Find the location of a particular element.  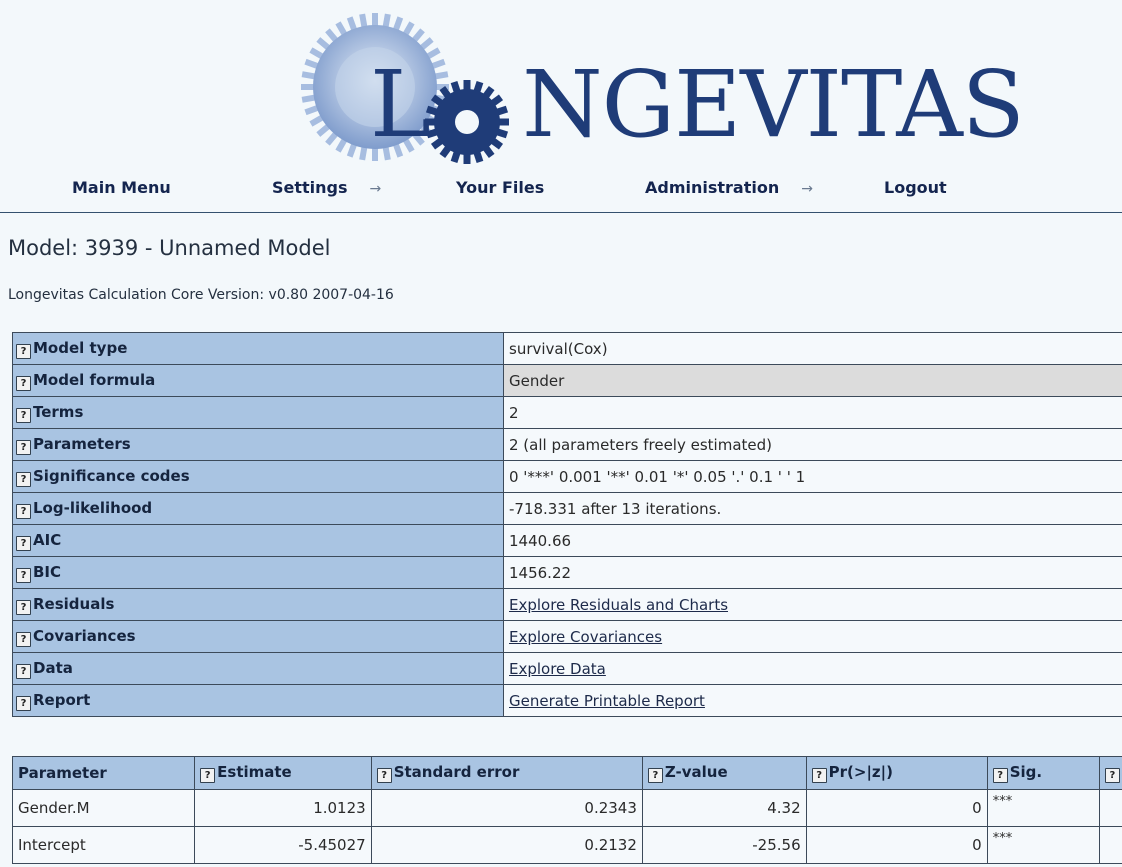

info-value: Explore Data is located at coordinates (812, 668).